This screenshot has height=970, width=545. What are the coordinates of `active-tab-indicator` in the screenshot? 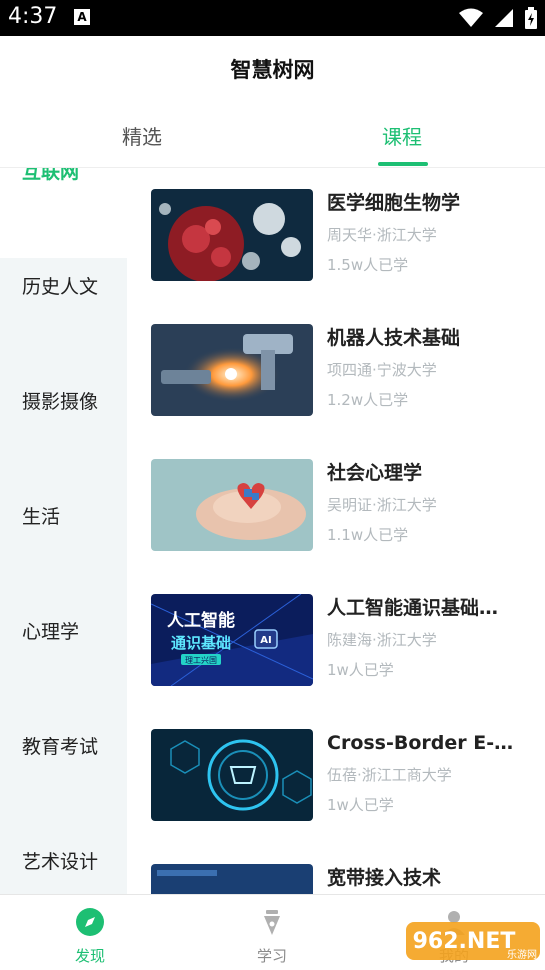 It's located at (403, 164).